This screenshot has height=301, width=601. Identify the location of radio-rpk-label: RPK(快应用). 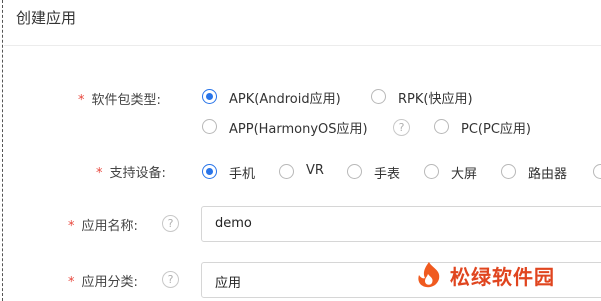
(435, 97).